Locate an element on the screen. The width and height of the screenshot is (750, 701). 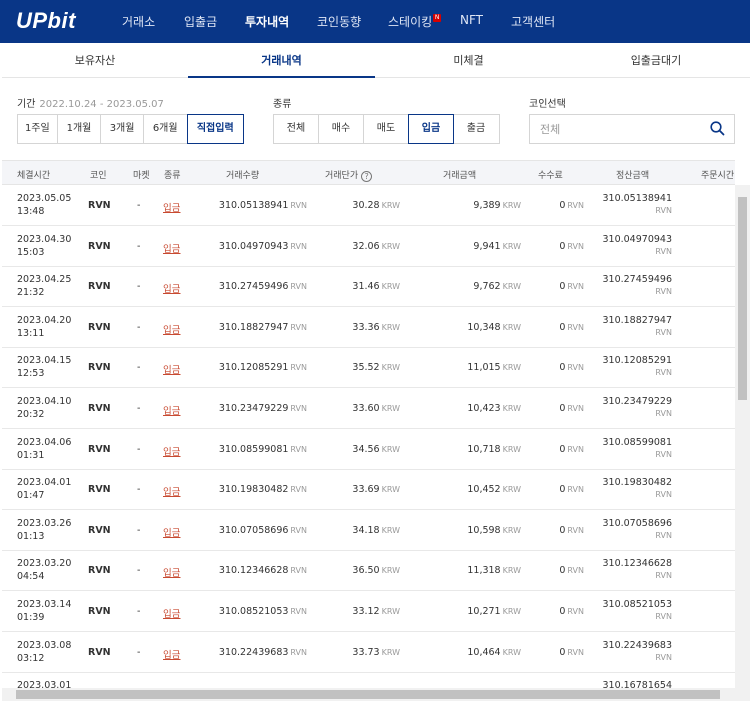
exec-date: 2023.03.14 is located at coordinates (44, 604).